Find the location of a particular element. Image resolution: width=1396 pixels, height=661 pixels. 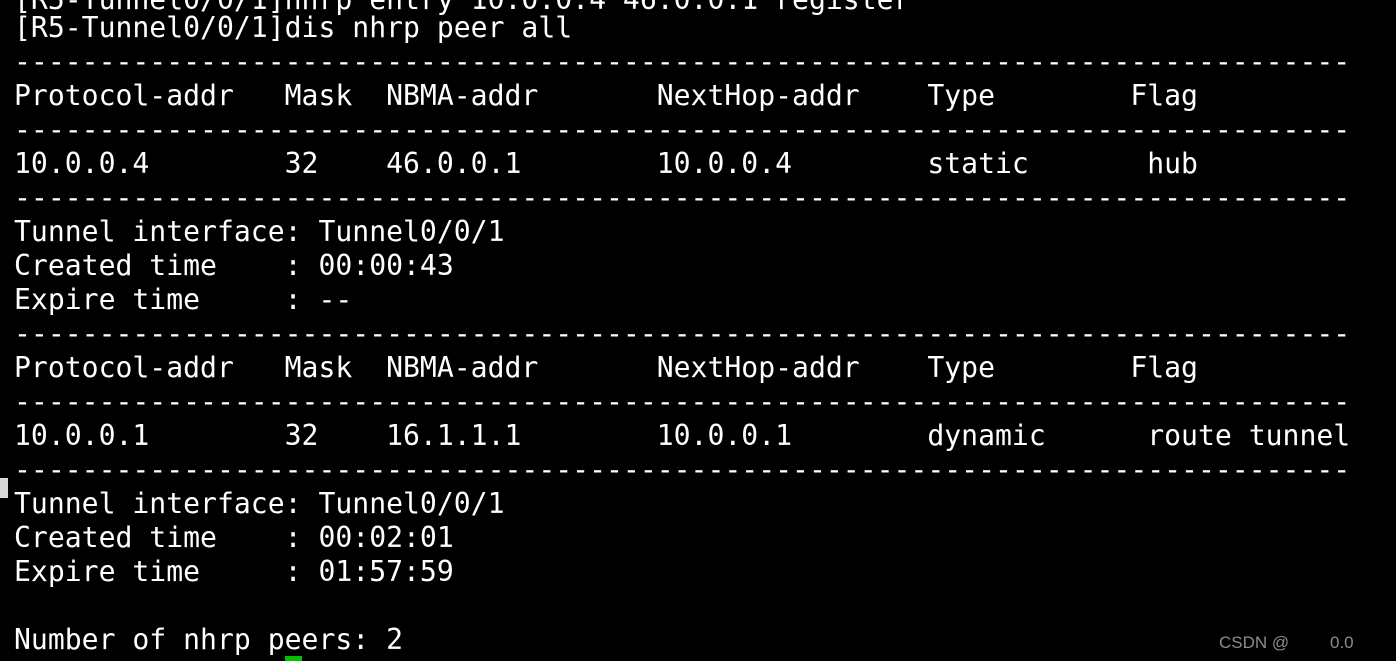

terminal-line-created-time: Created time : 00:02:01 is located at coordinates (234, 537).